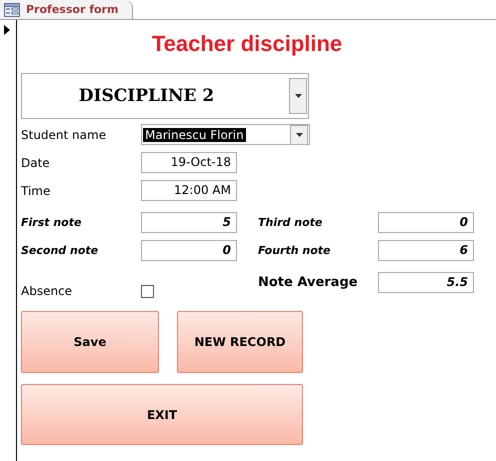 This screenshot has height=461, width=496. Describe the element at coordinates (51, 222) in the screenshot. I see `note-label: First note` at that location.